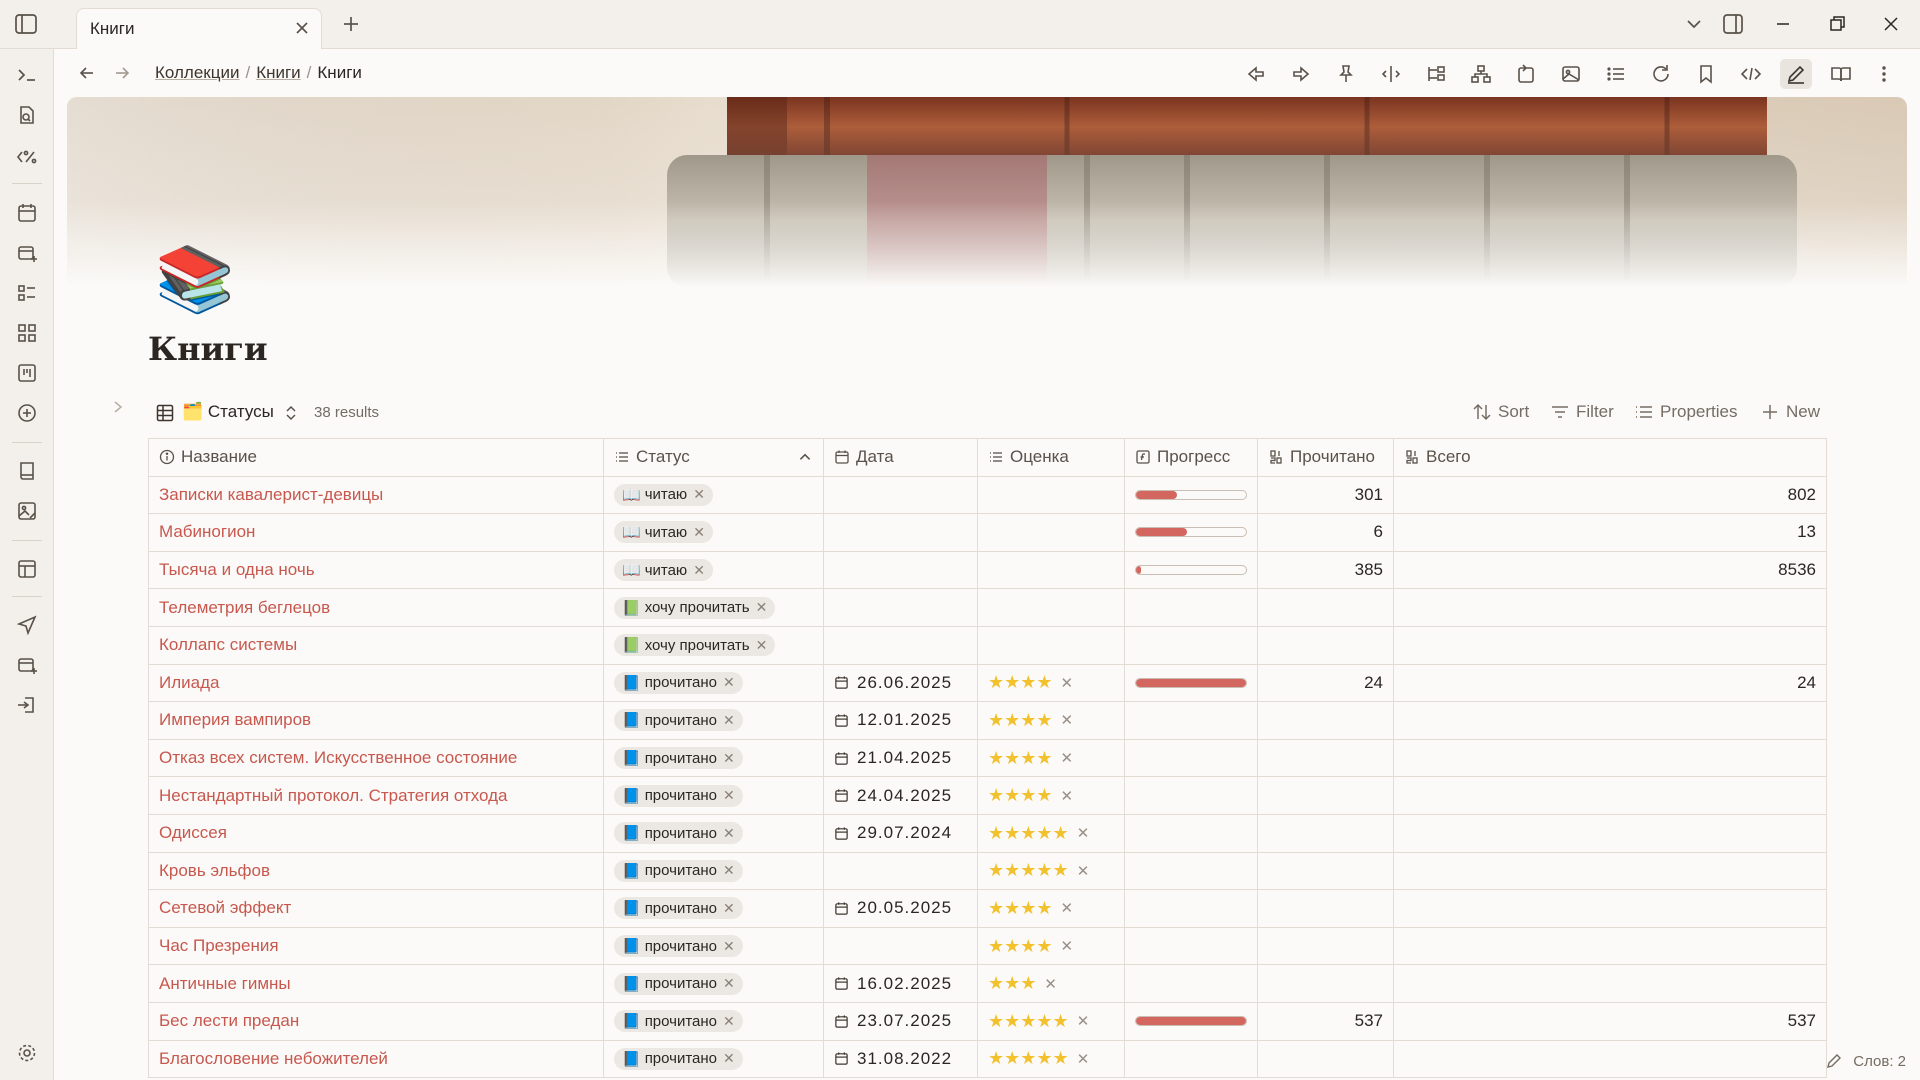 The height and width of the screenshot is (1080, 1920). I want to click on table-row: Одиссея 📘 прочитано ✕ 29.07.2024 ★★★★★ ✕, so click(987, 833).